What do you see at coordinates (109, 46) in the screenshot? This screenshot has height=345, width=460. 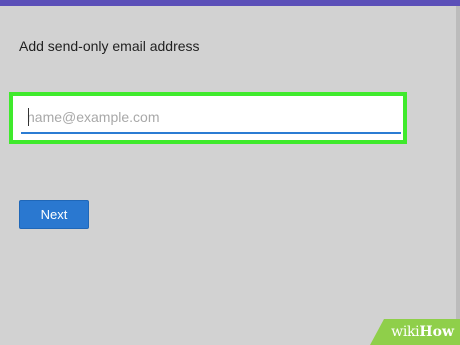 I see `dialog-title: Add send-only email address` at bounding box center [109, 46].